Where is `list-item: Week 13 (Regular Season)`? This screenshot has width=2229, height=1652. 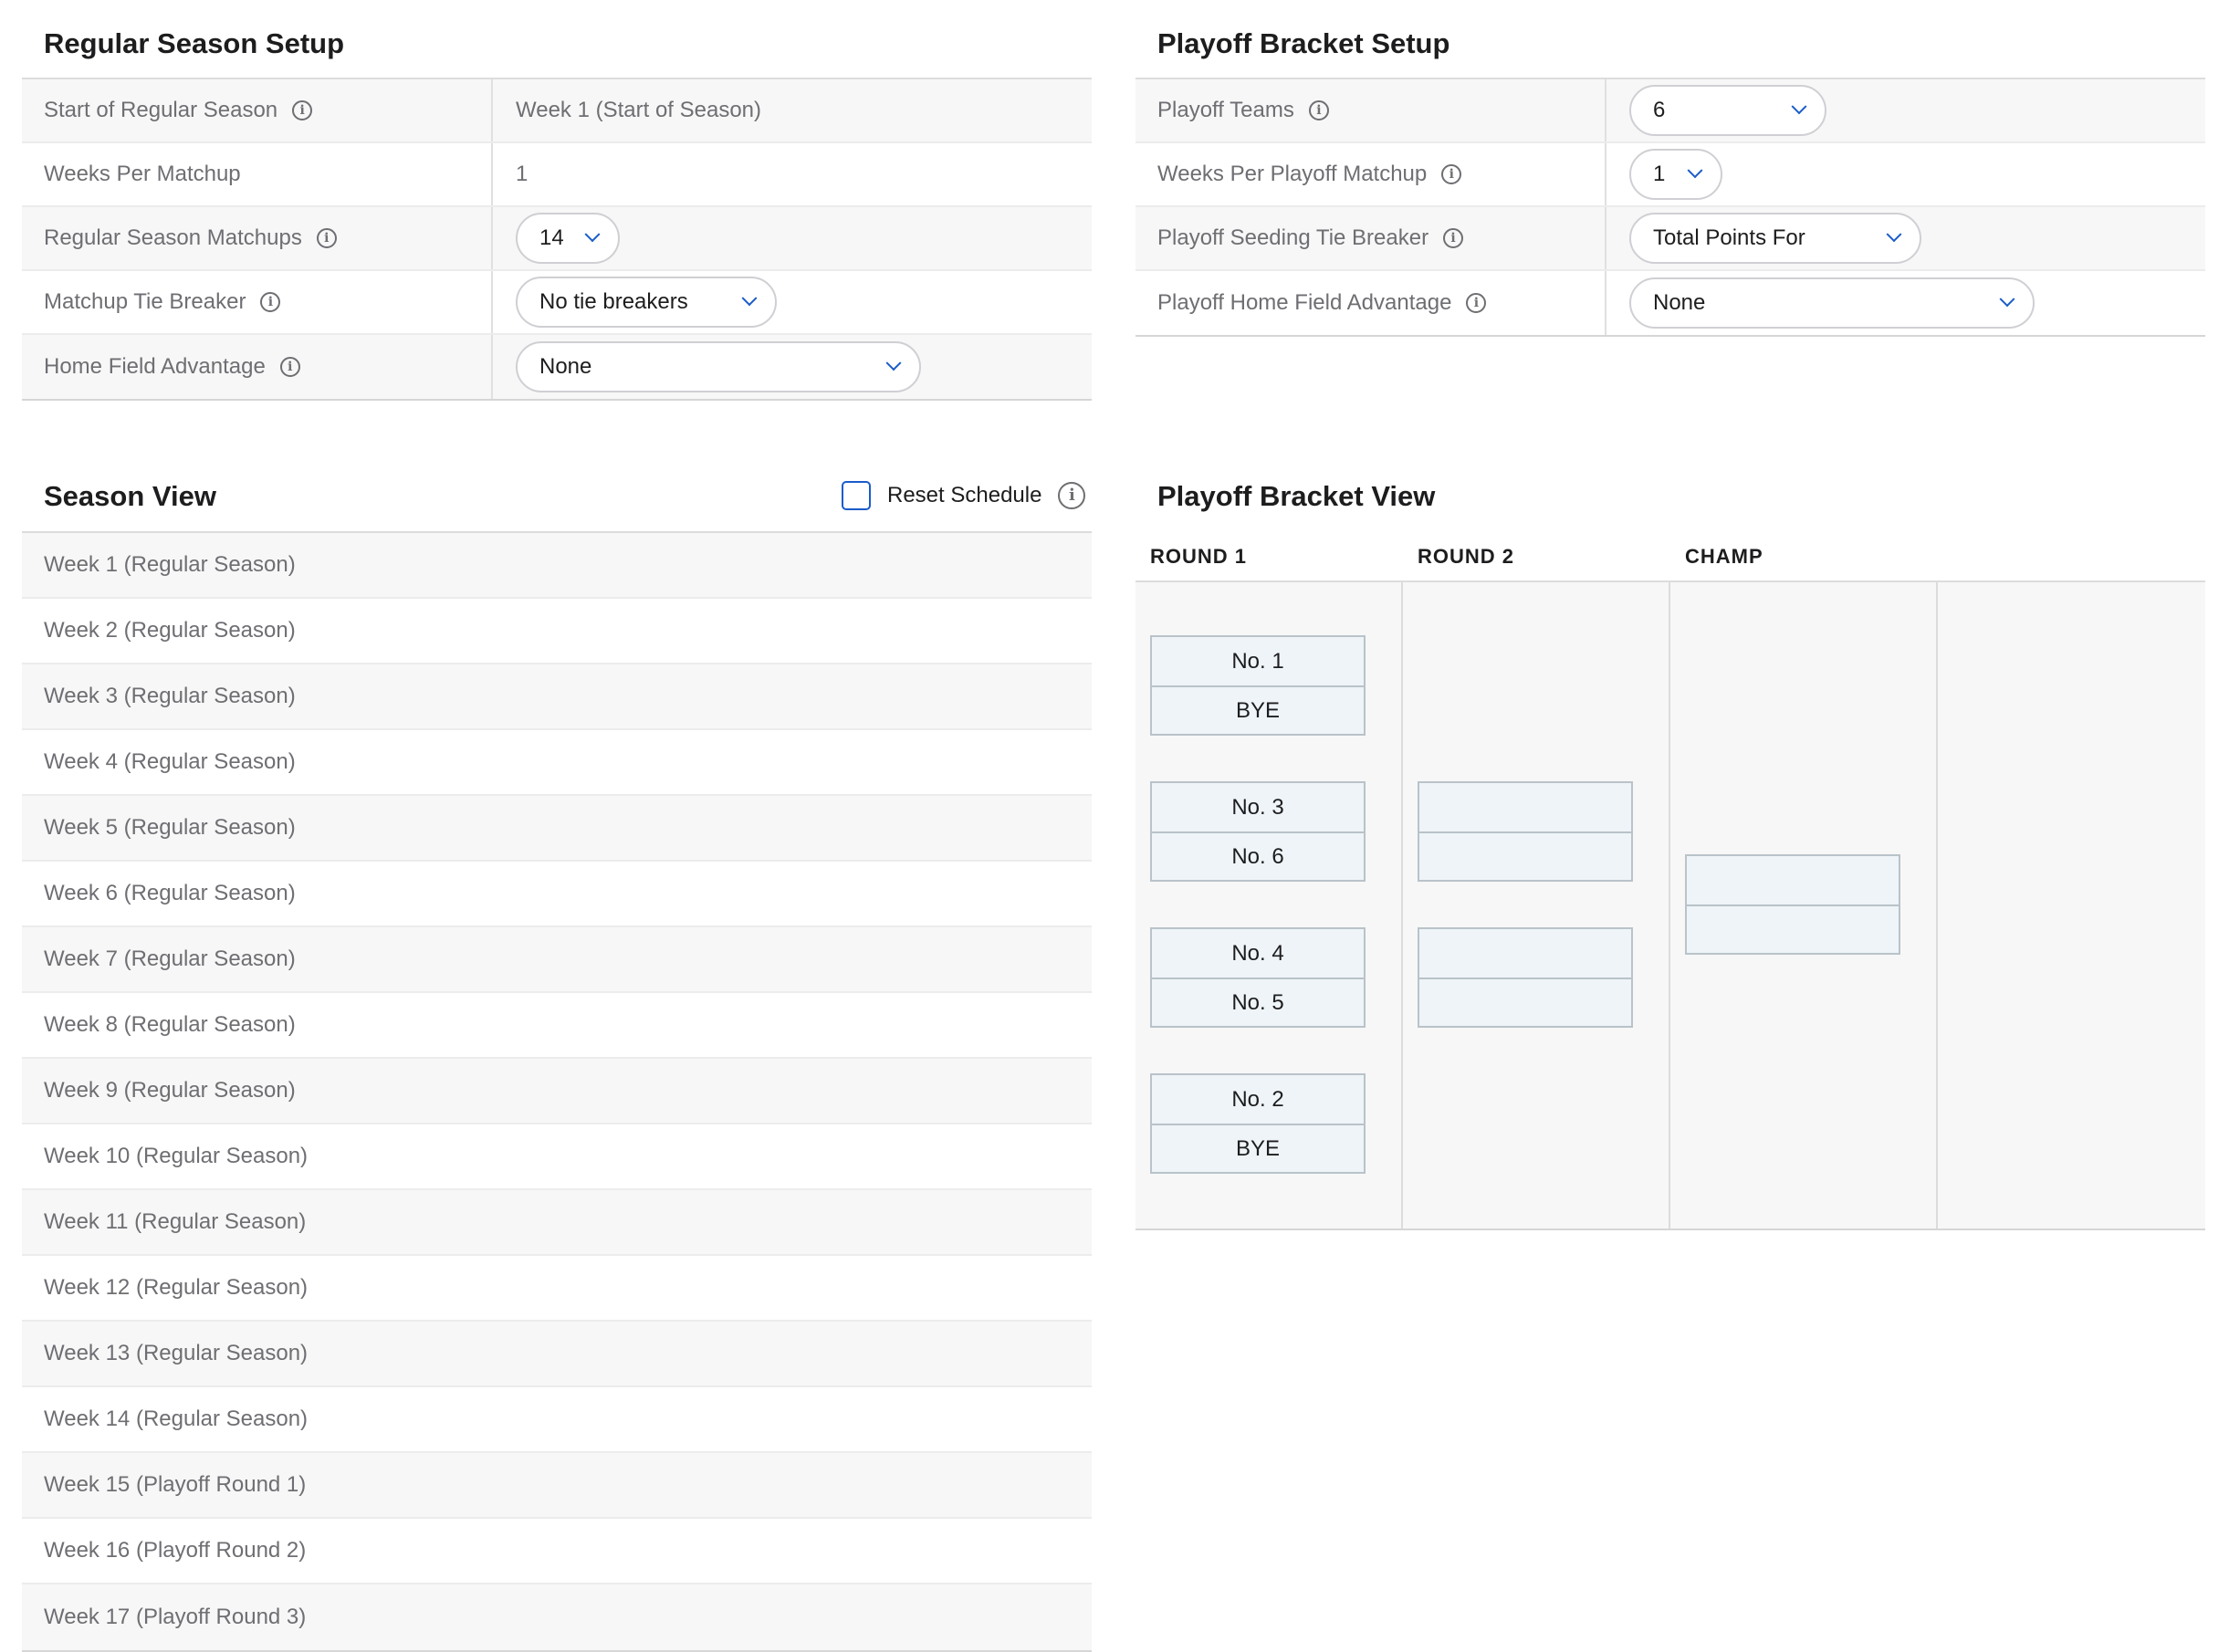
list-item: Week 13 (Regular Season) is located at coordinates (557, 1354).